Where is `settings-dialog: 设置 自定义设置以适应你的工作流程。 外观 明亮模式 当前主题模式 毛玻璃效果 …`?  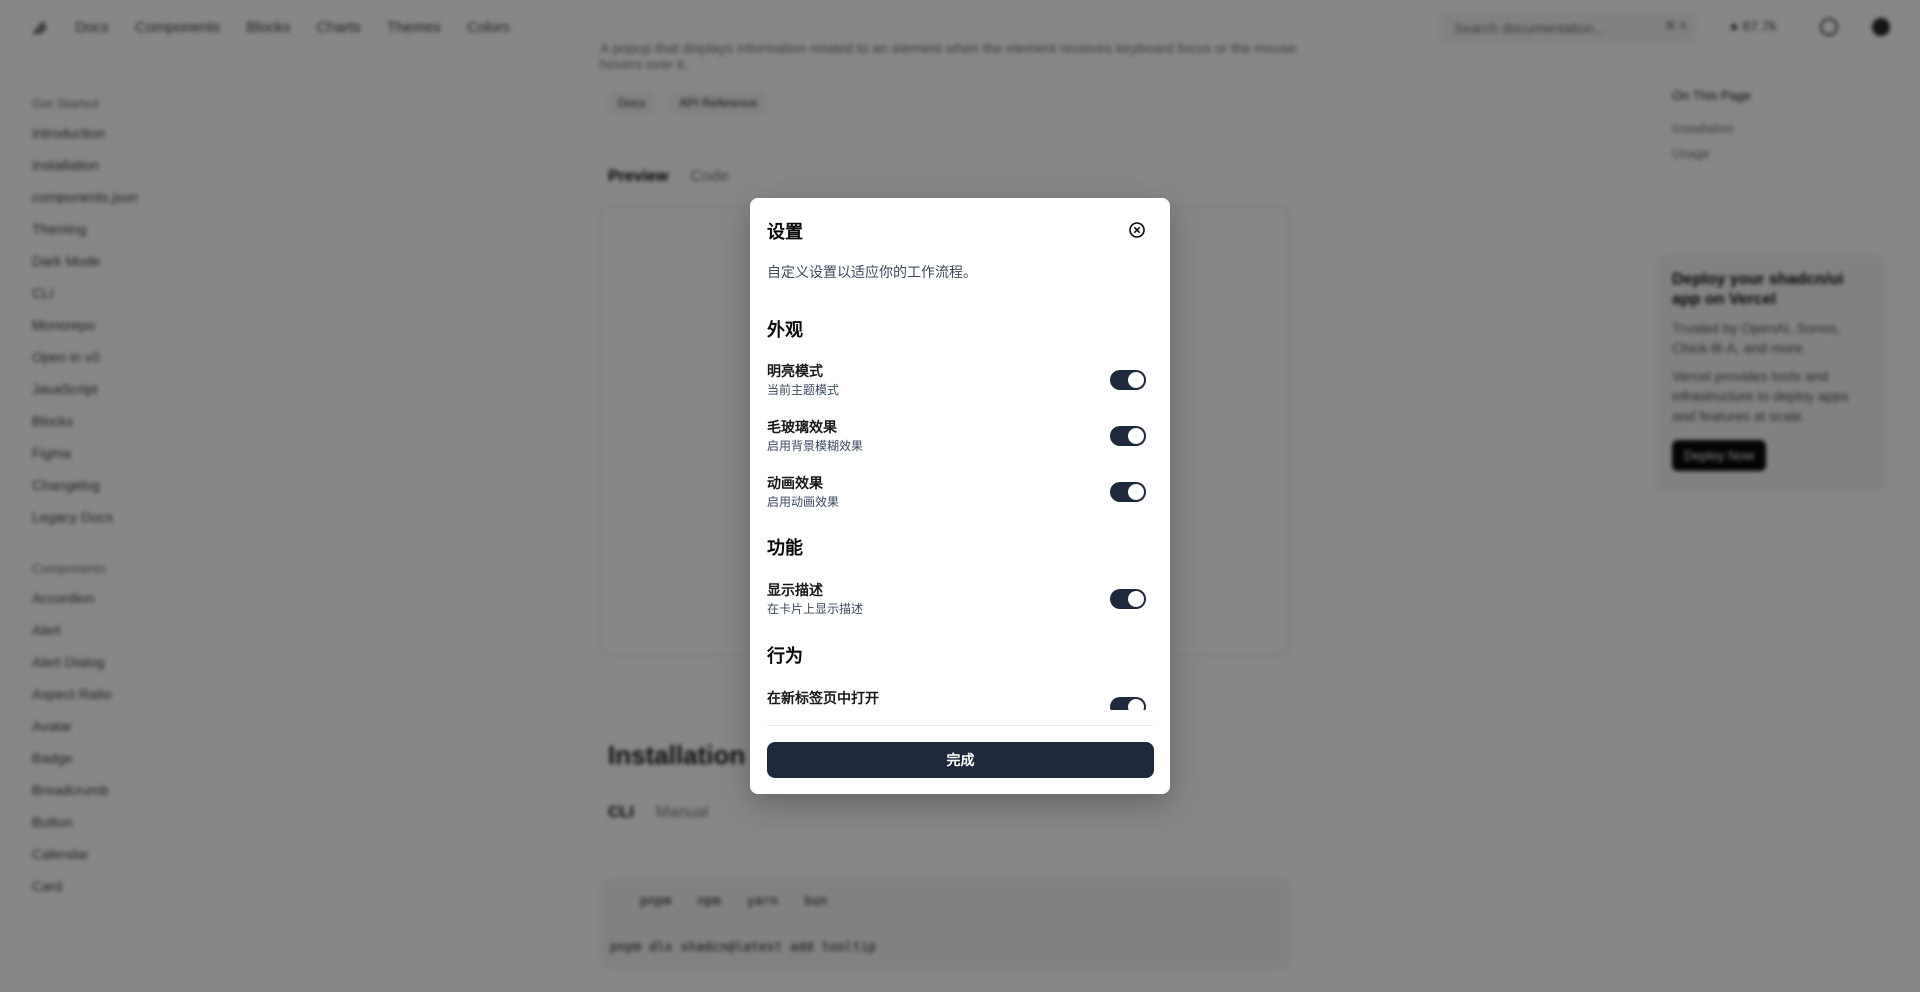
settings-dialog: 设置 自定义设置以适应你的工作流程。 外观 明亮模式 当前主题模式 毛玻璃效果 … is located at coordinates (960, 496).